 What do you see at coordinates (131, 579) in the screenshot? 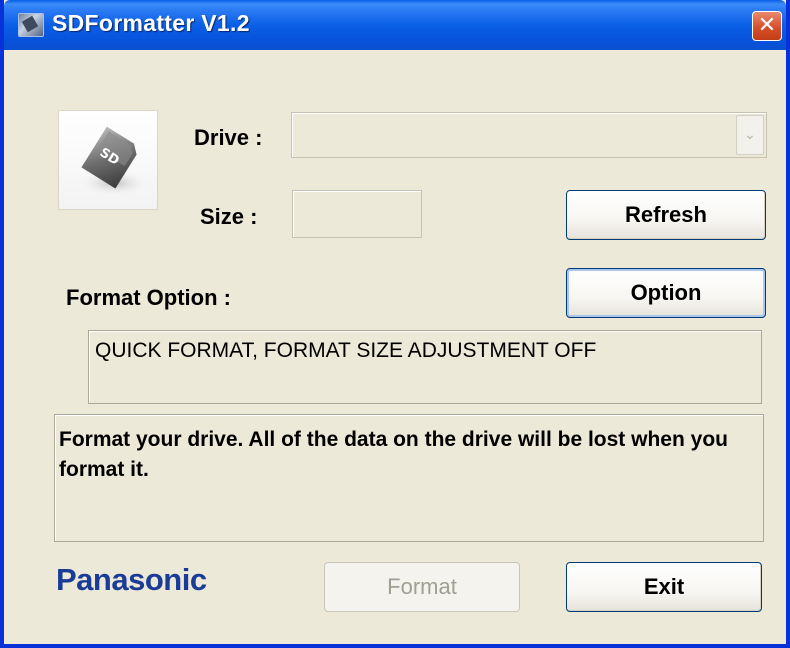
I see `panasonic-logo: Panasonic` at bounding box center [131, 579].